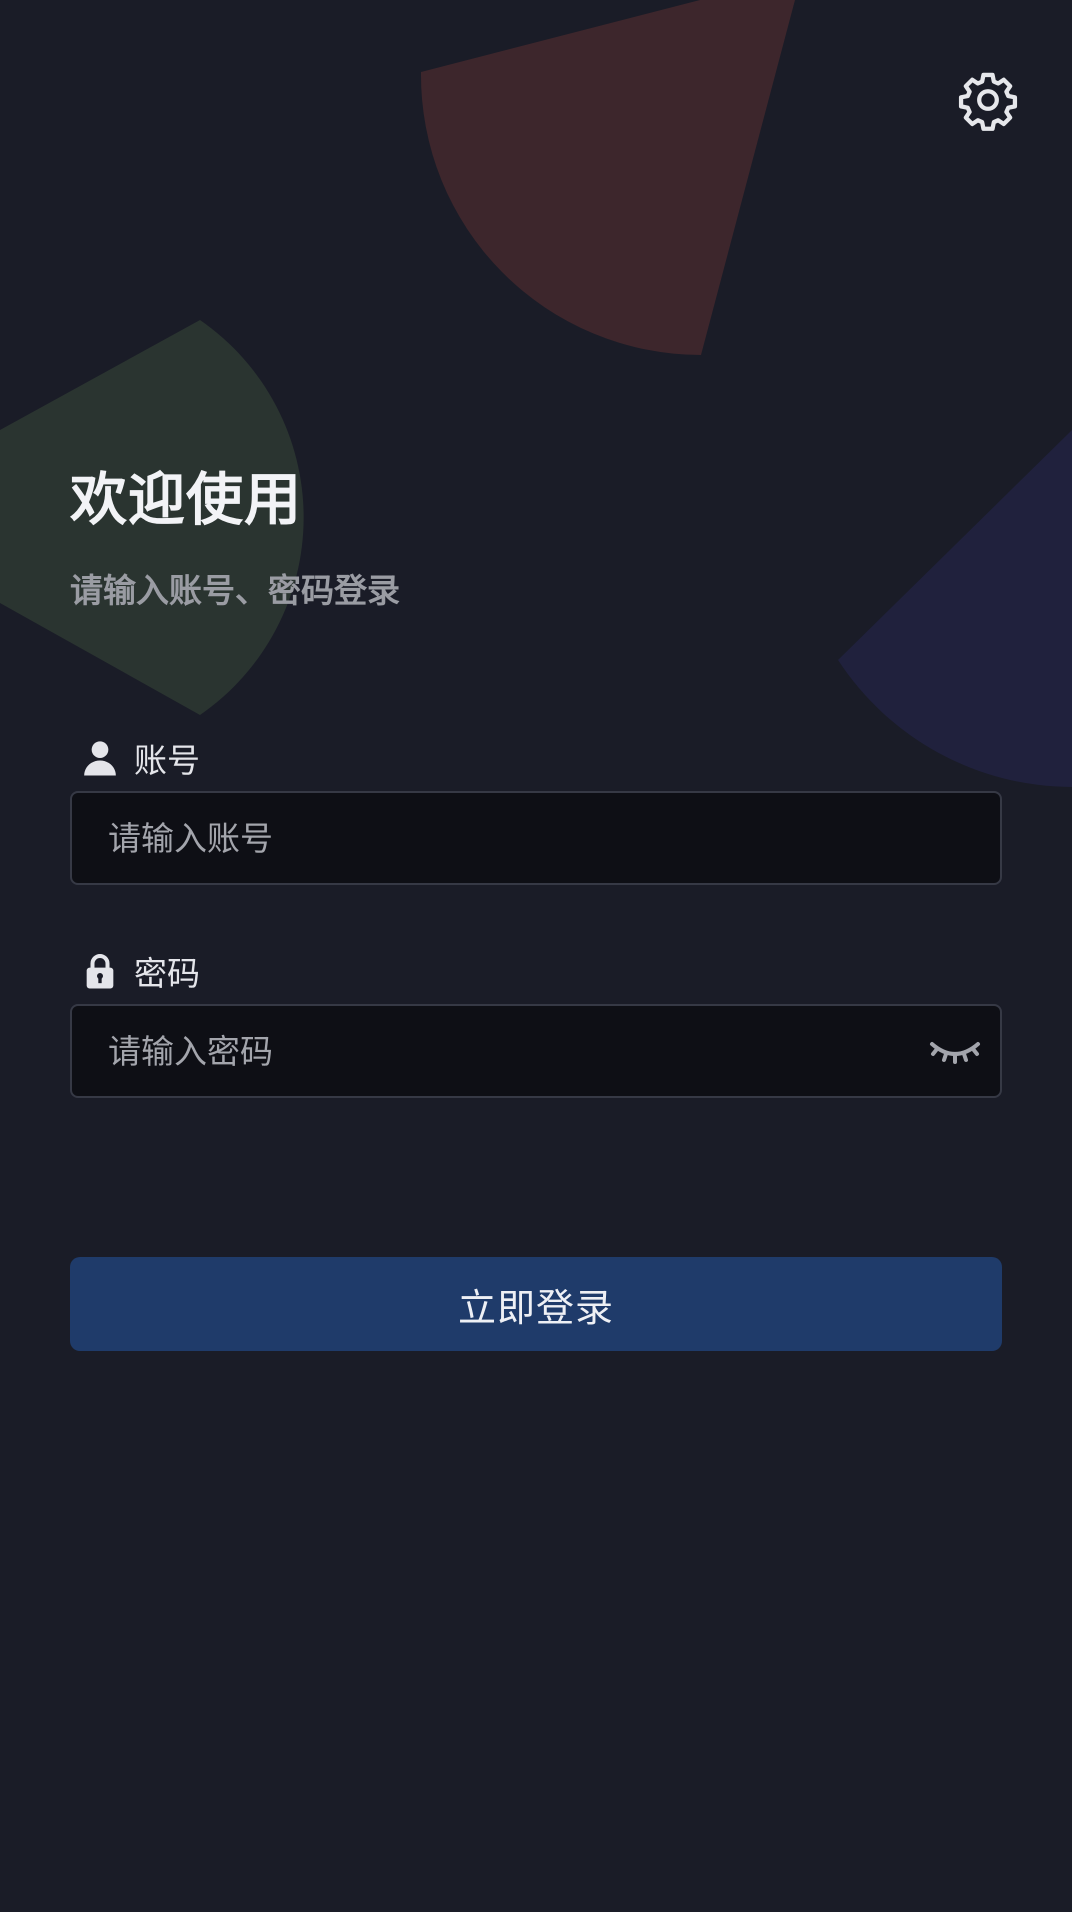 Image resolution: width=1072 pixels, height=1912 pixels. What do you see at coordinates (955, 608) in the screenshot?
I see `decor-blue-wedge` at bounding box center [955, 608].